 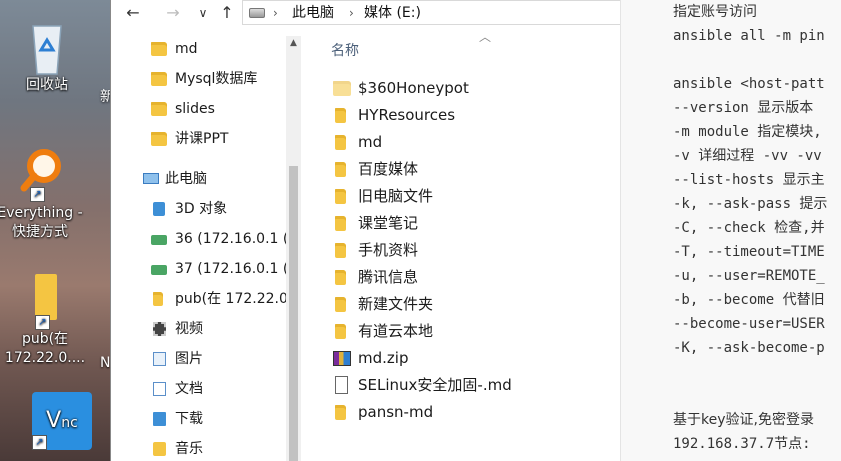 What do you see at coordinates (342, 358) in the screenshot?
I see `zip-archive-icon` at bounding box center [342, 358].